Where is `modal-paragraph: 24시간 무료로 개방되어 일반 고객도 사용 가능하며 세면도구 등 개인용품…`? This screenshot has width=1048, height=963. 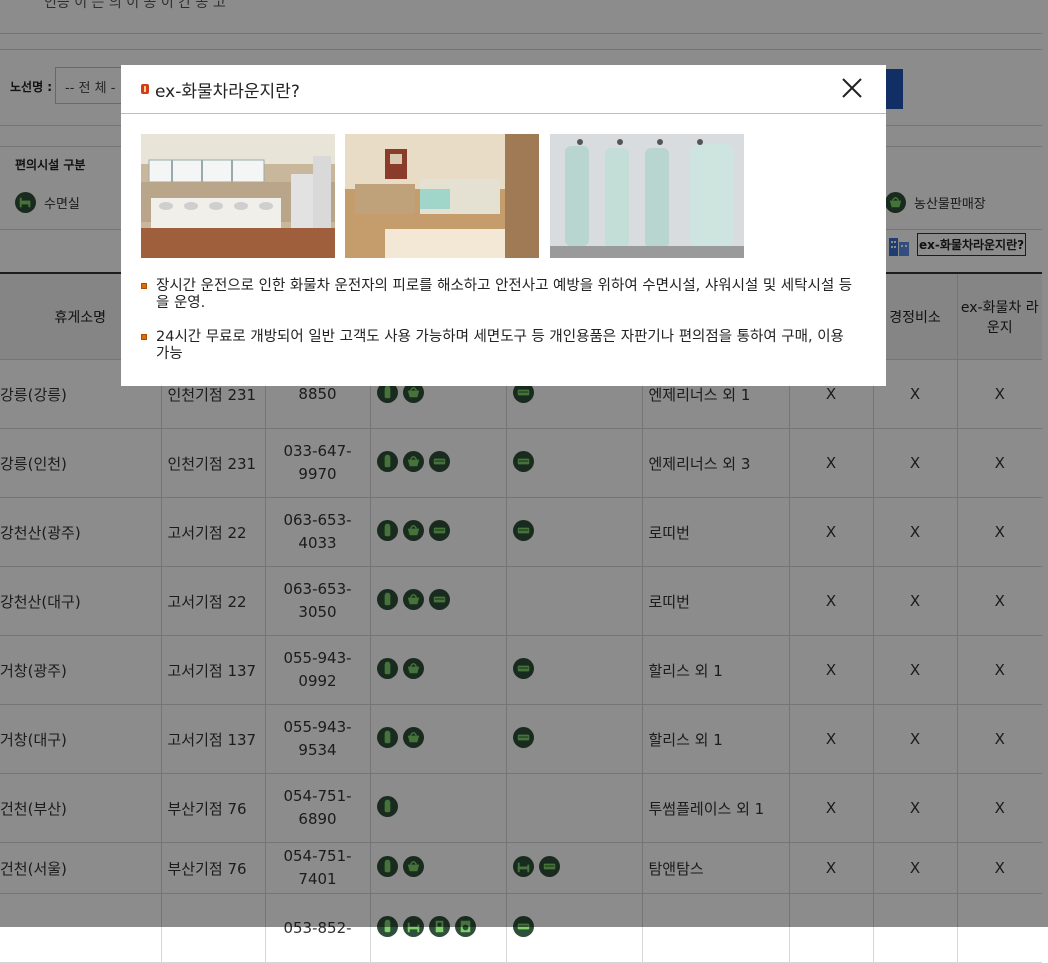
modal-paragraph: 24시간 무료로 개방되어 일반 고객도 사용 가능하며 세면도구 등 개인용품… is located at coordinates (501, 346).